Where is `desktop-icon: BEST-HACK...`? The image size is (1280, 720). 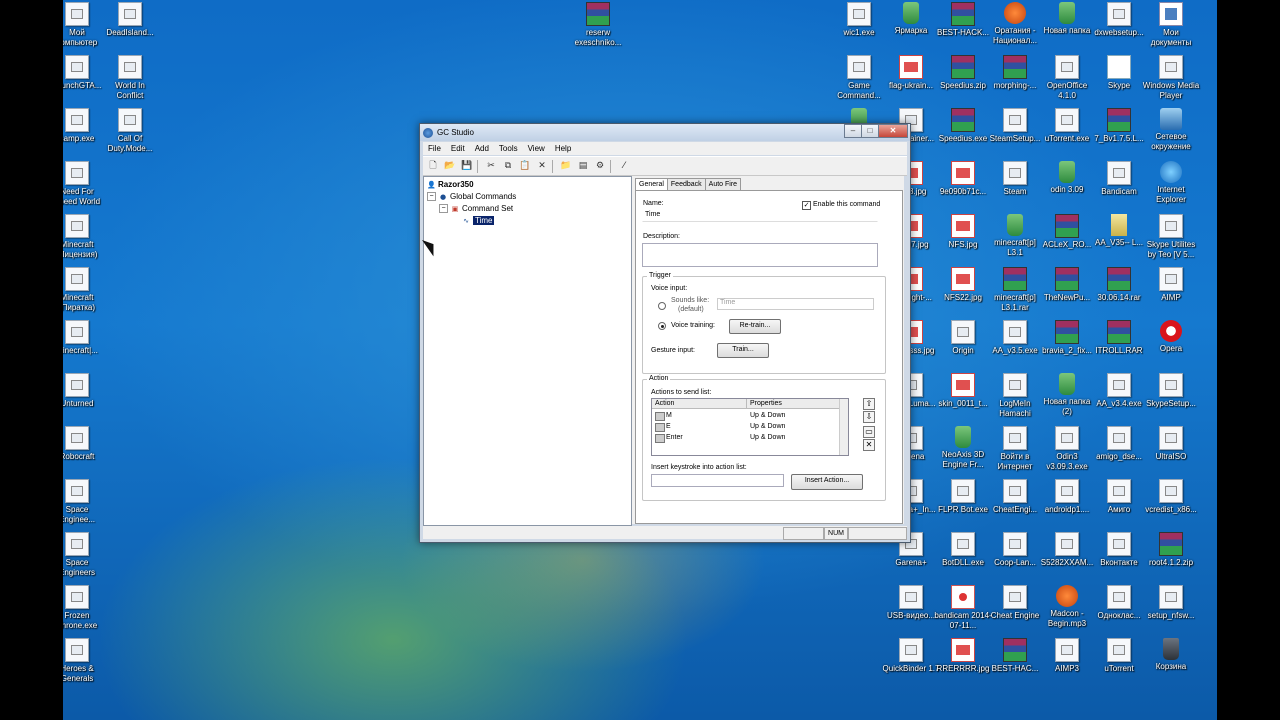
desktop-icon: BEST-HACK... is located at coordinates (963, 20).